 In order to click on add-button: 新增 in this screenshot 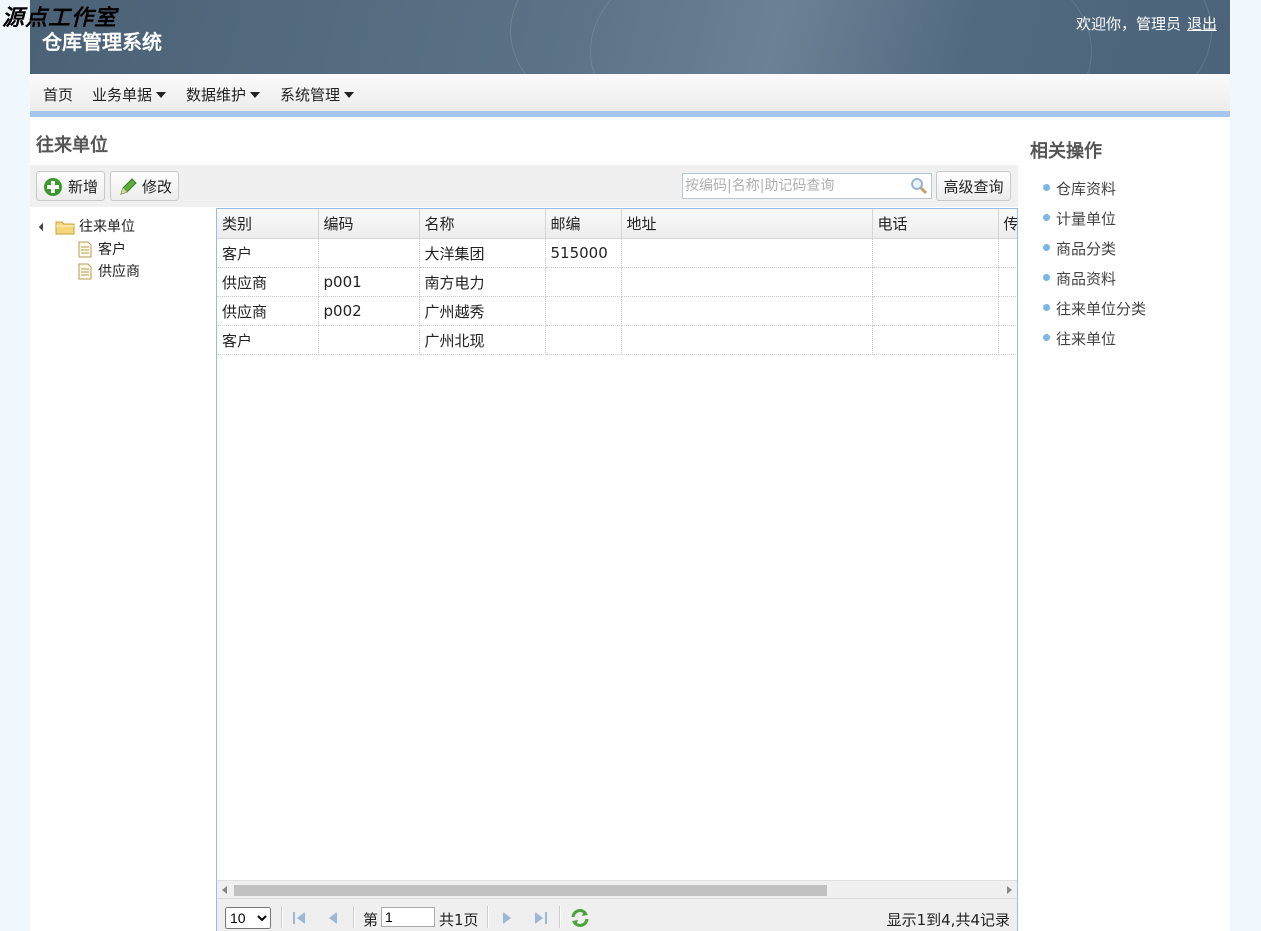, I will do `click(70, 186)`.